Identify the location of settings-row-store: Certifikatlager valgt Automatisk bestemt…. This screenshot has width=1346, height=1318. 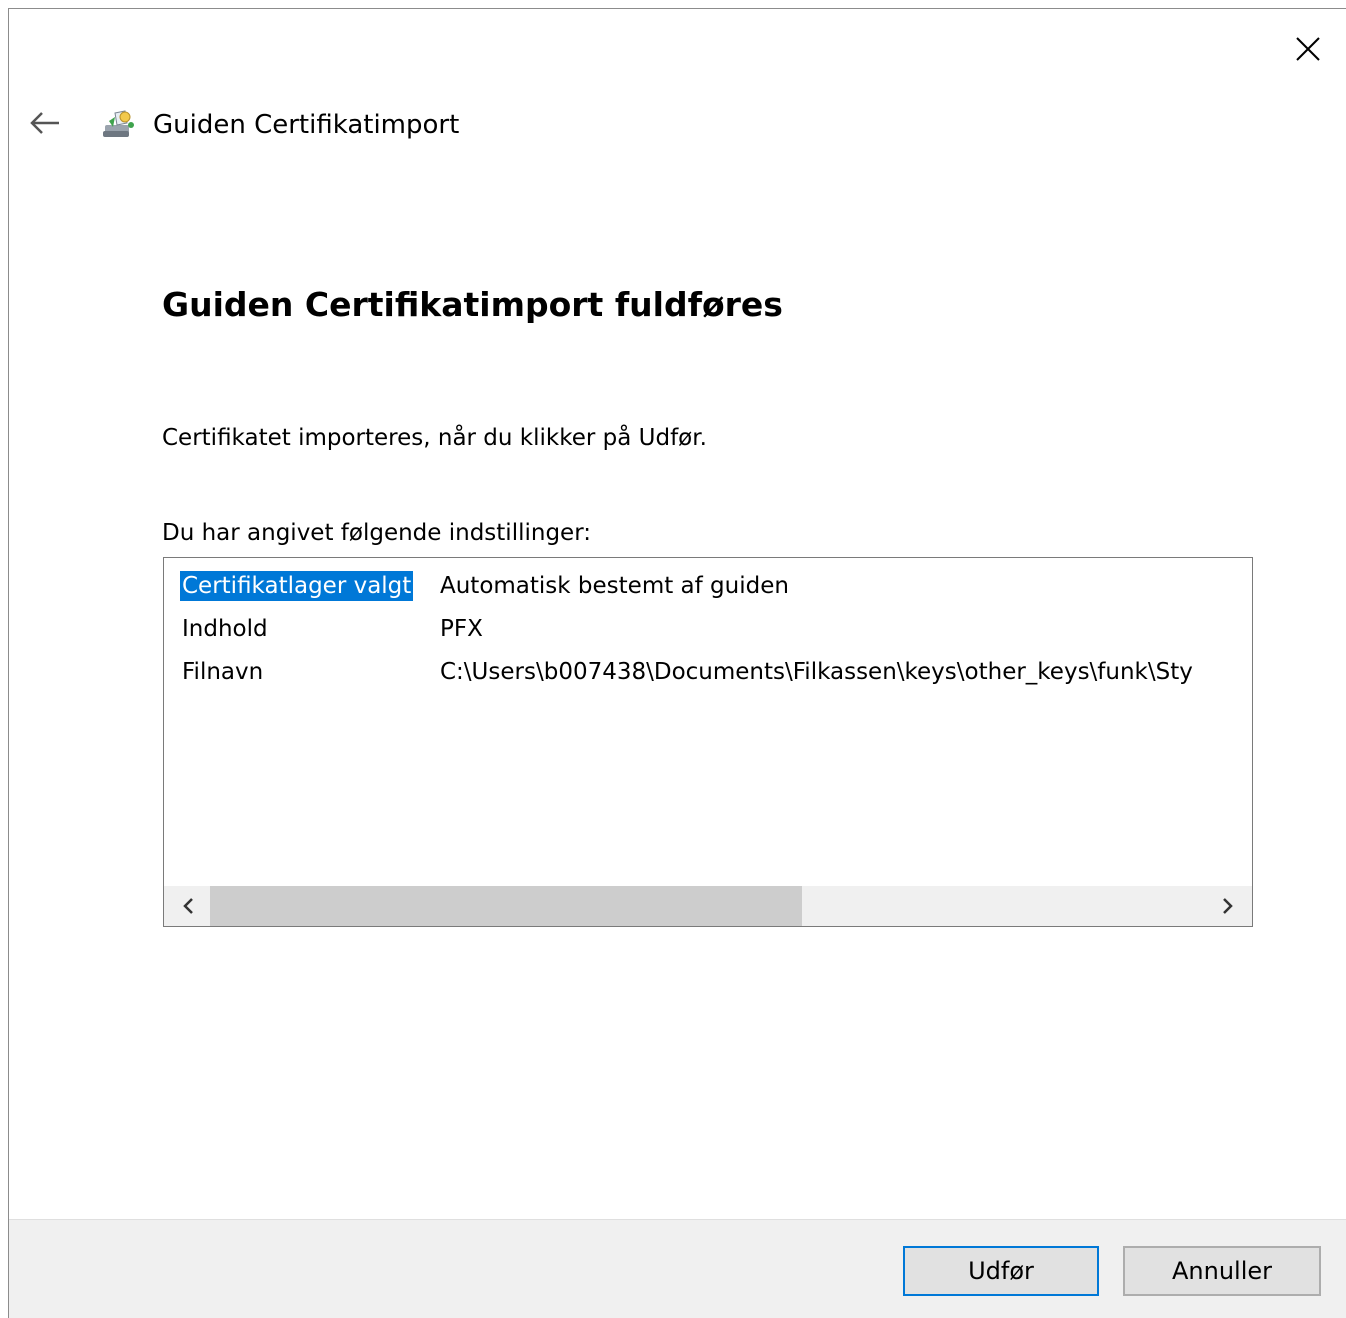
(714, 585).